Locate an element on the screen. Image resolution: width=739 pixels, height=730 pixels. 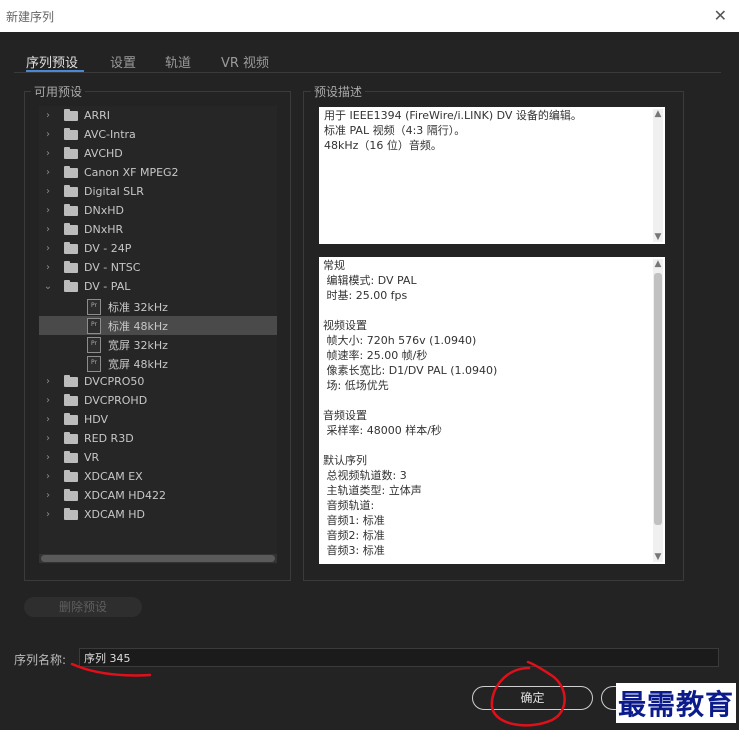
delete-preset-button: 删除预设 is located at coordinates (83, 607).